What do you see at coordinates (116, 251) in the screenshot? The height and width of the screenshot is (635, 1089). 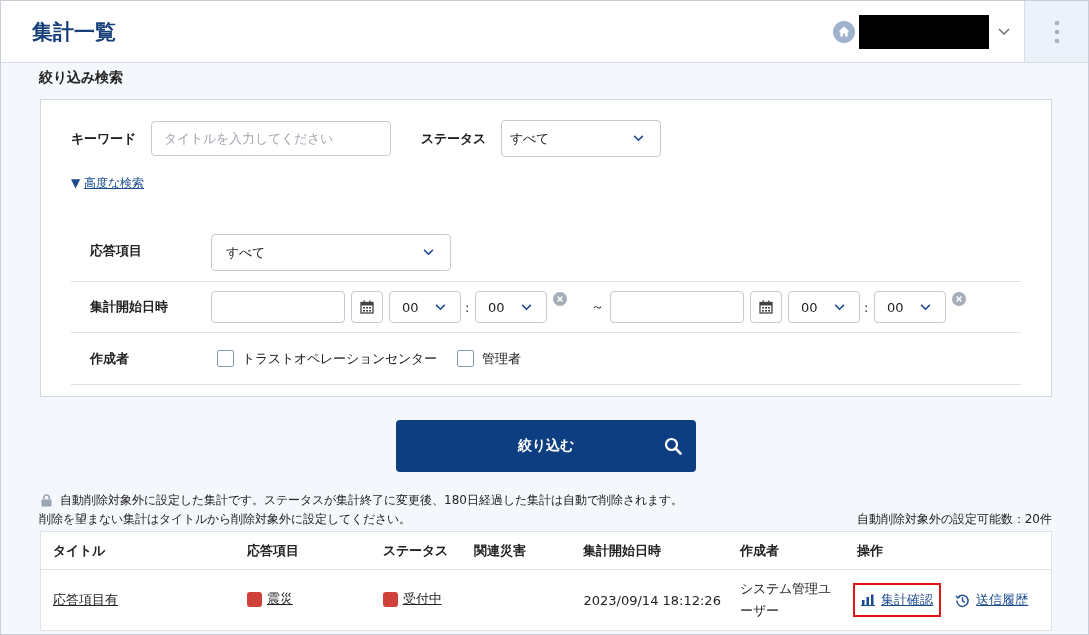 I see `field-label: 応答項目` at bounding box center [116, 251].